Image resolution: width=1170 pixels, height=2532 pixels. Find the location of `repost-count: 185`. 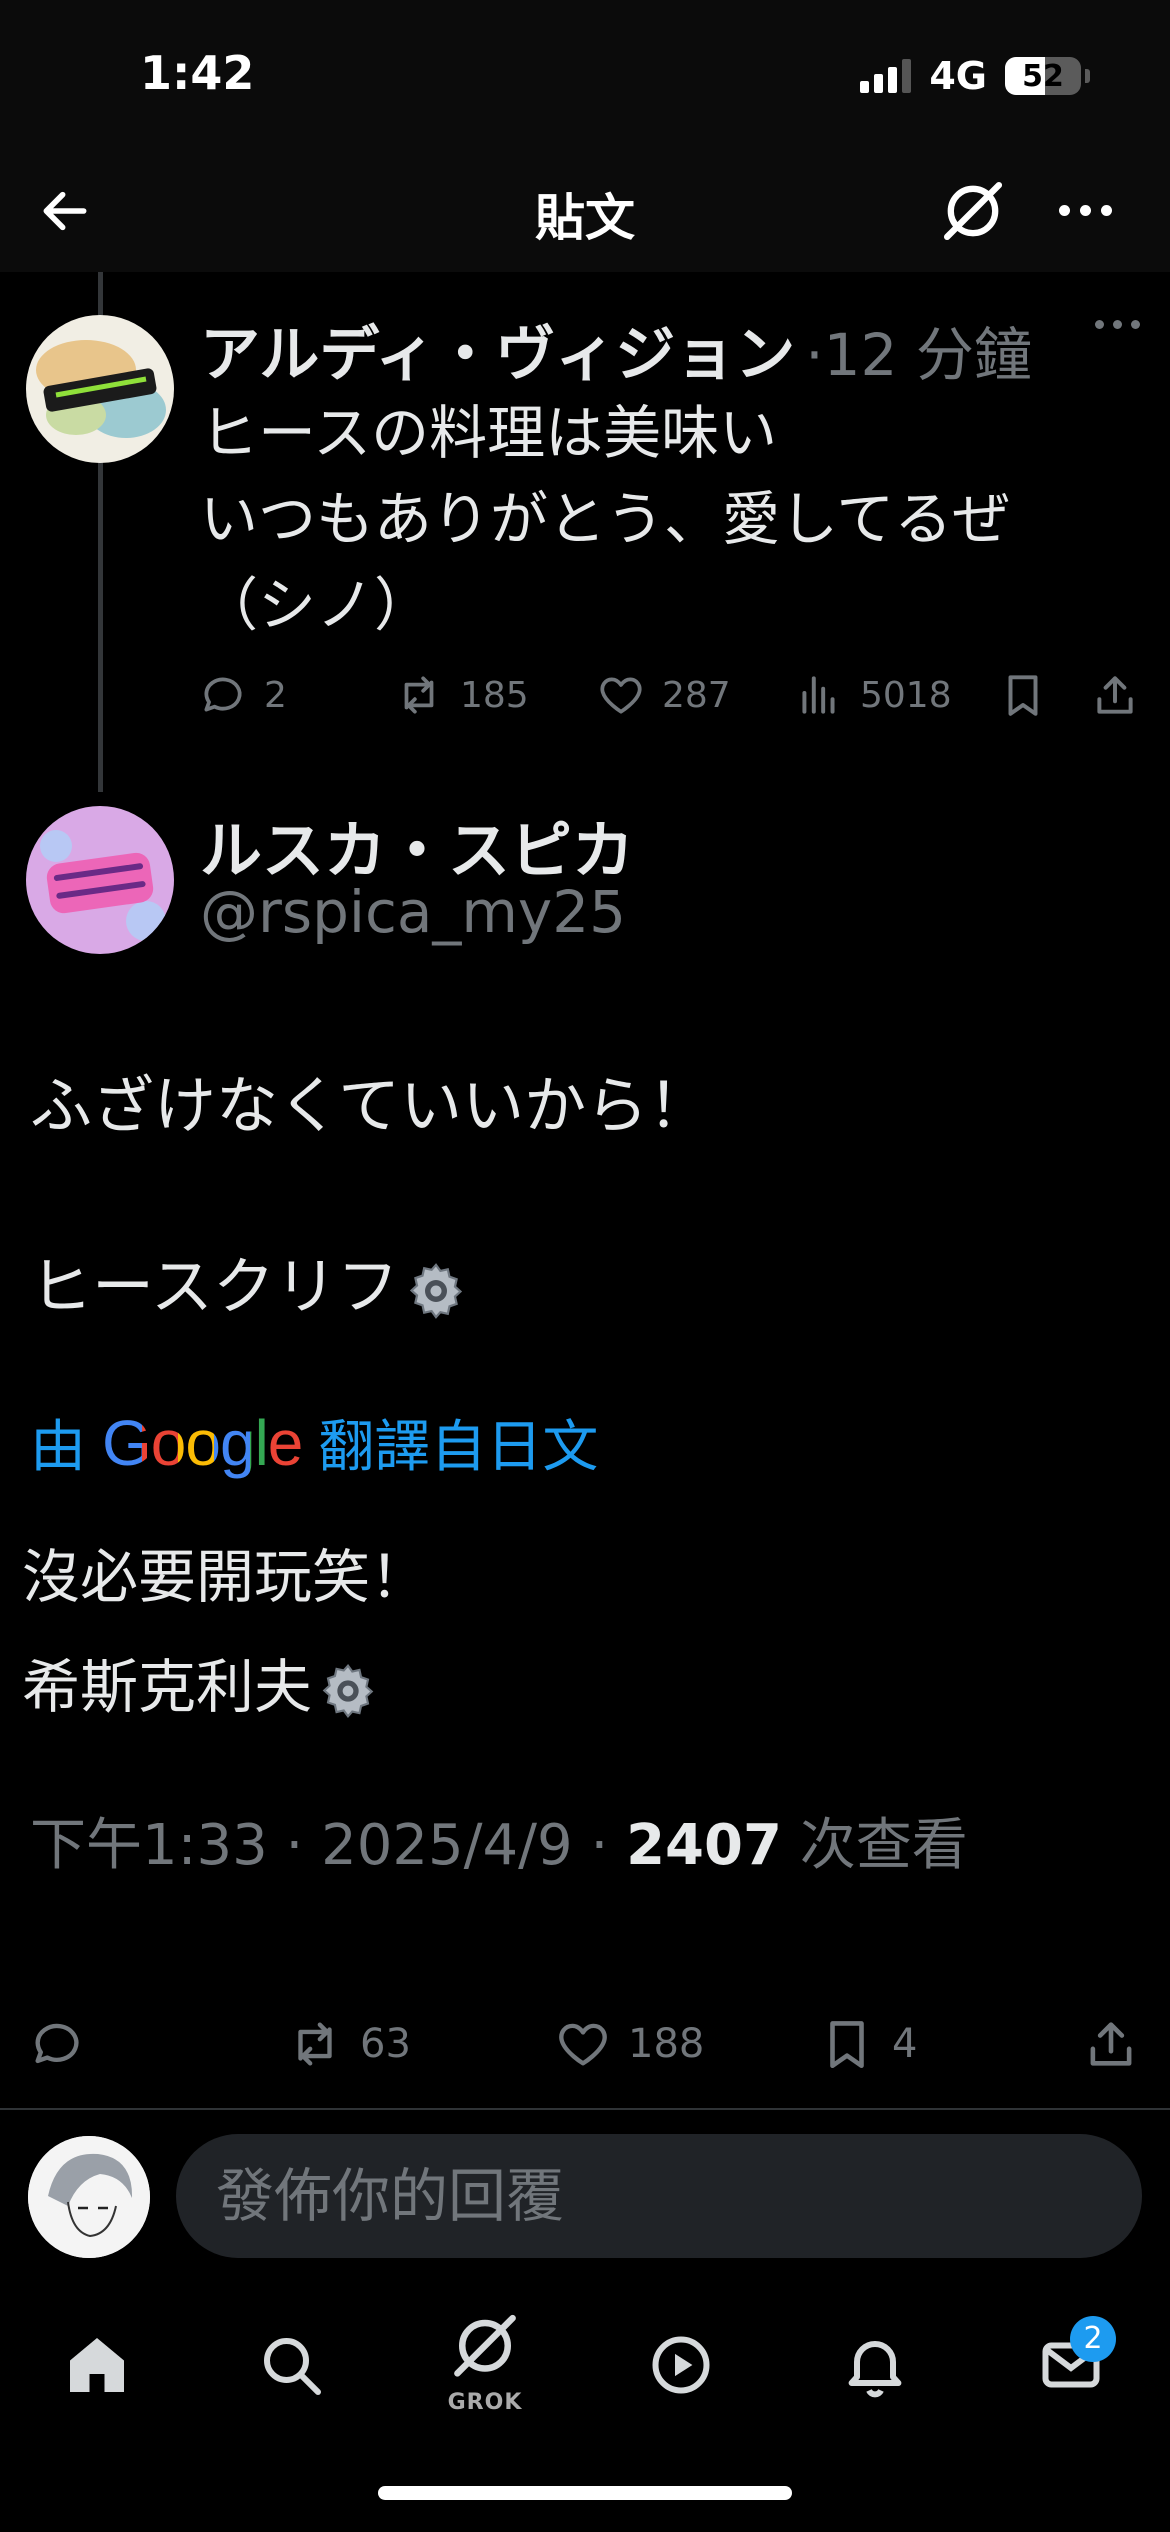

repost-count: 185 is located at coordinates (494, 695).